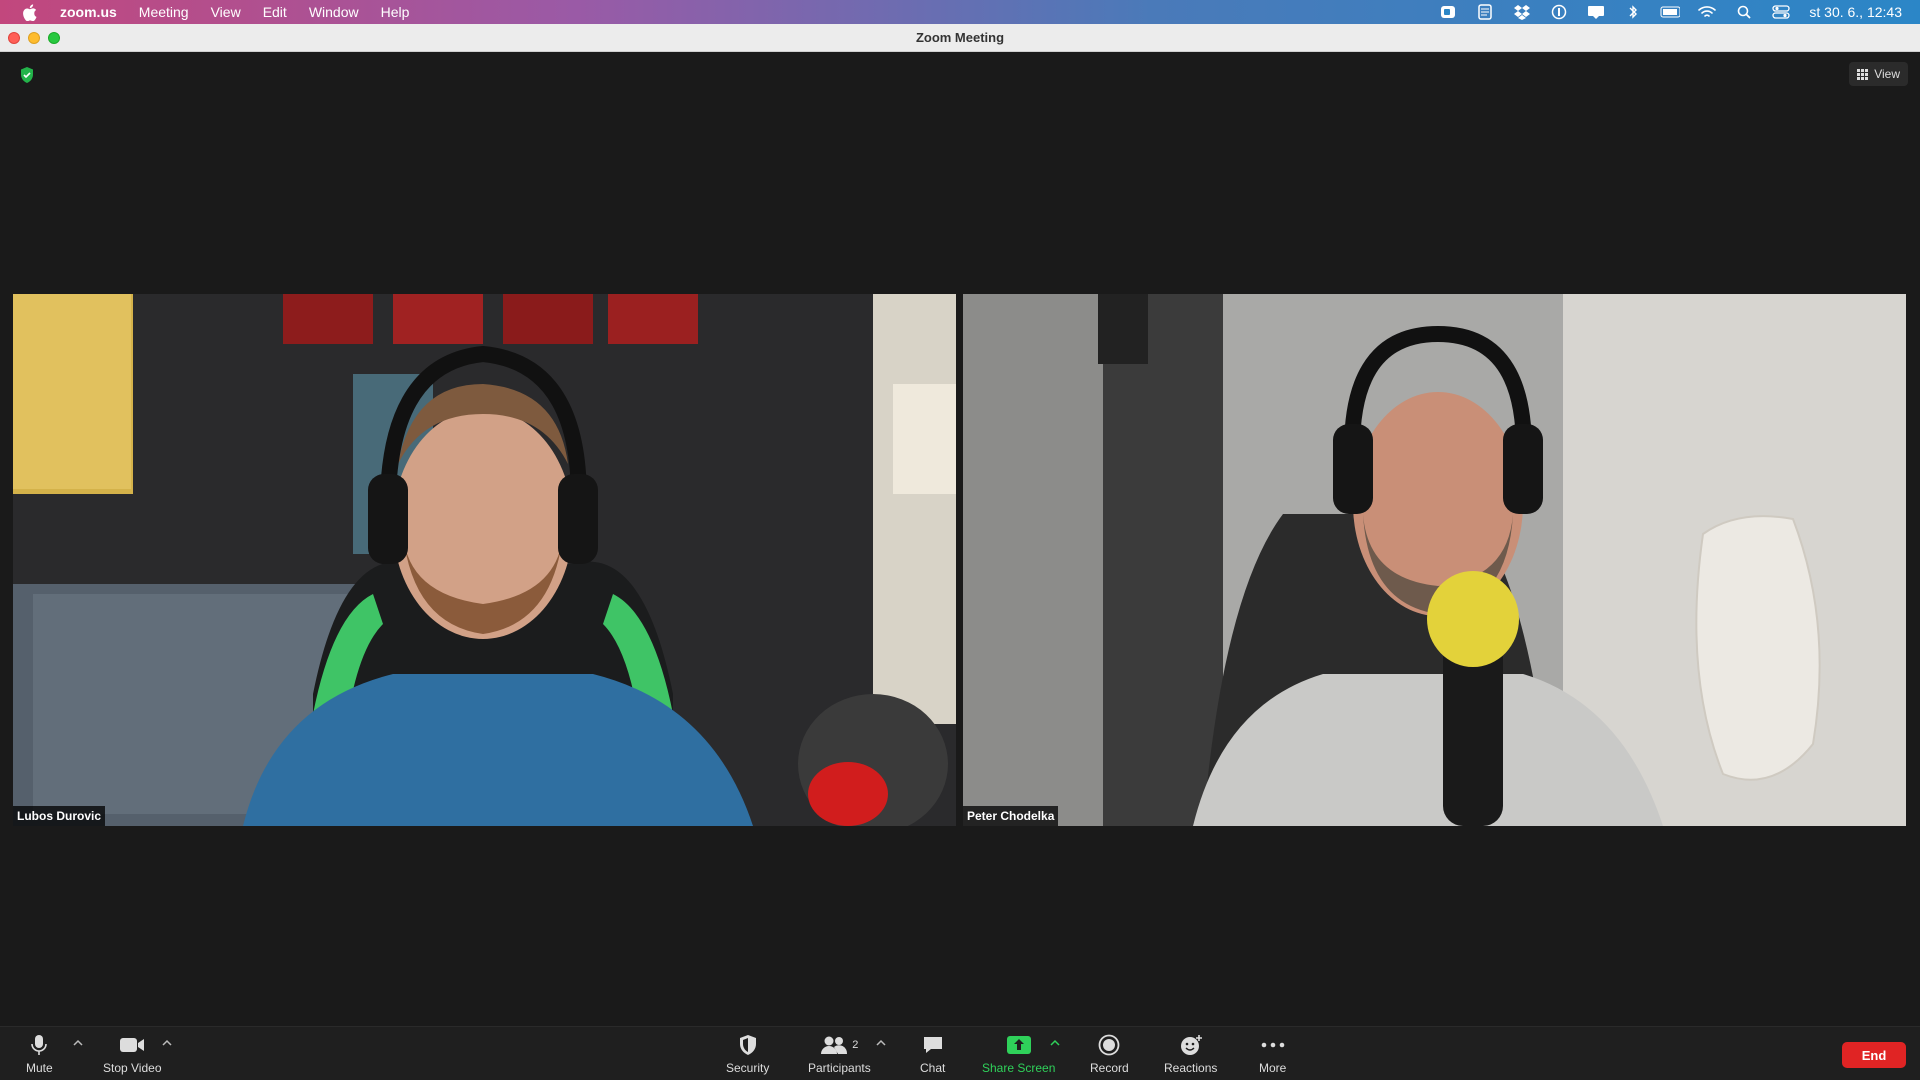 This screenshot has height=1080, width=1920. Describe the element at coordinates (1596, 12) in the screenshot. I see `notification-icon` at that location.